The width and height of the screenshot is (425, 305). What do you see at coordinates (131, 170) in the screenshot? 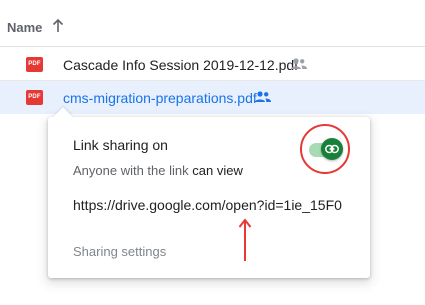
I see `access-audience: Anyone with the link` at bounding box center [131, 170].